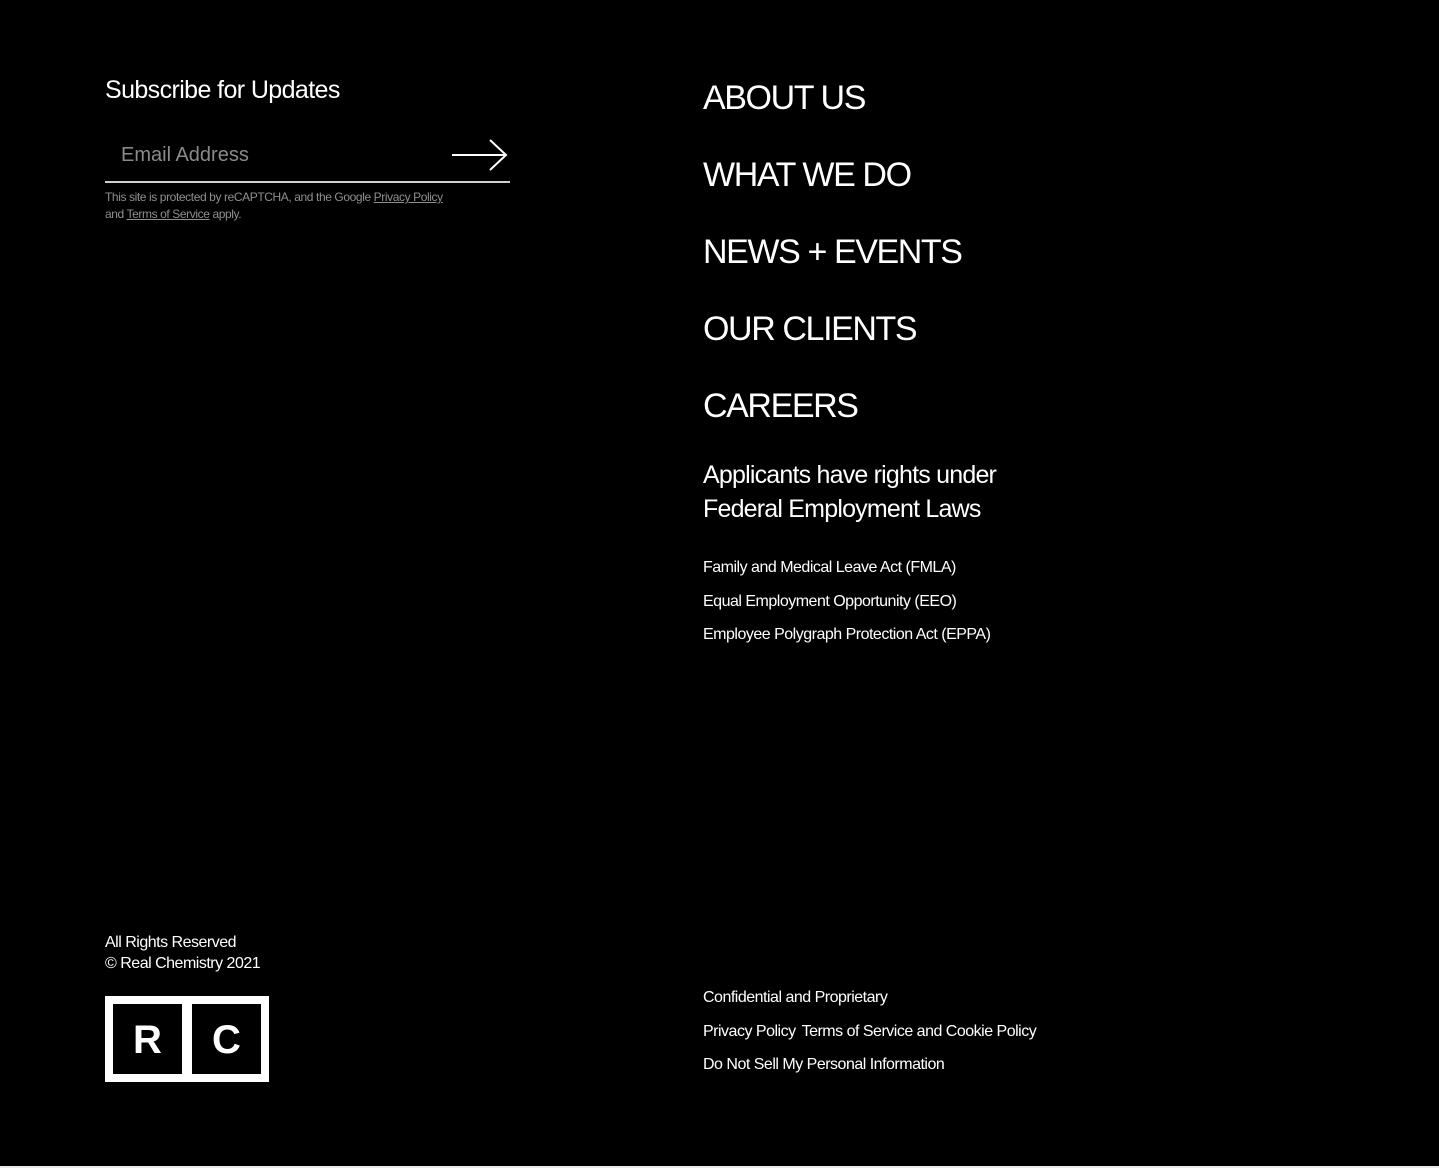 The image size is (1439, 1168). Describe the element at coordinates (872, 1071) in the screenshot. I see `do-not-sell-link: Do Not Sell My Personal Information` at that location.